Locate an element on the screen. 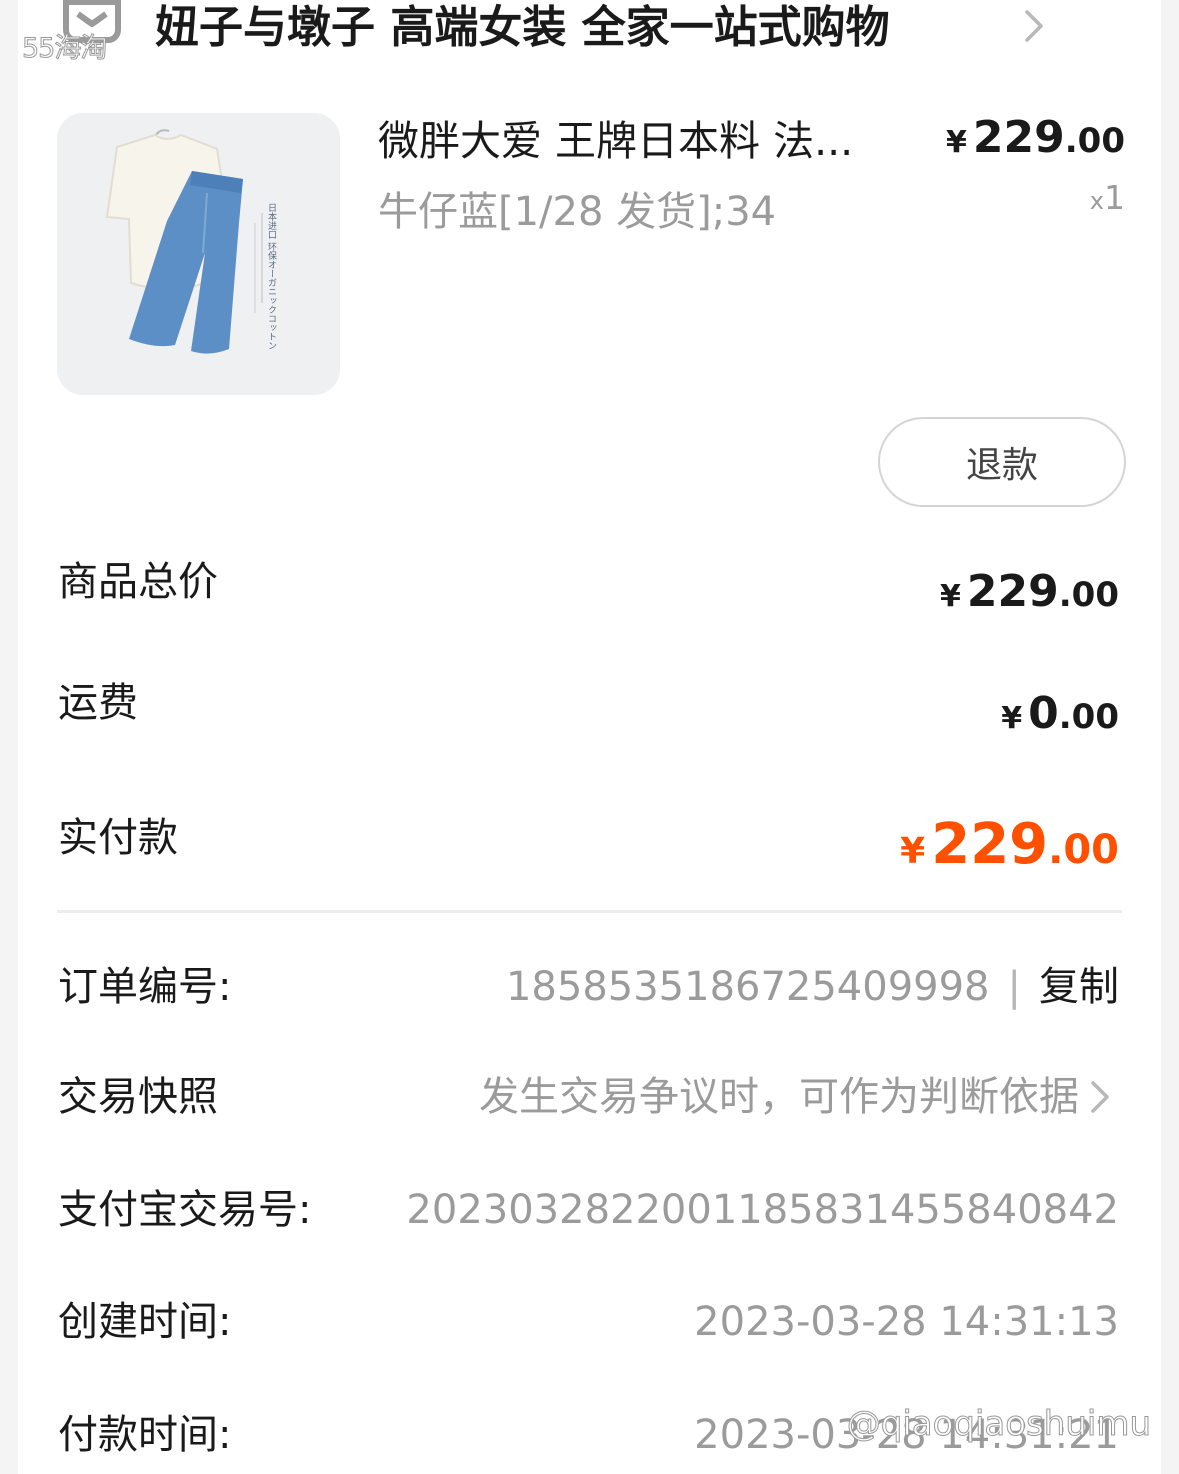 This screenshot has height=1474, width=1179. copy-button: 复制 is located at coordinates (1079, 987).